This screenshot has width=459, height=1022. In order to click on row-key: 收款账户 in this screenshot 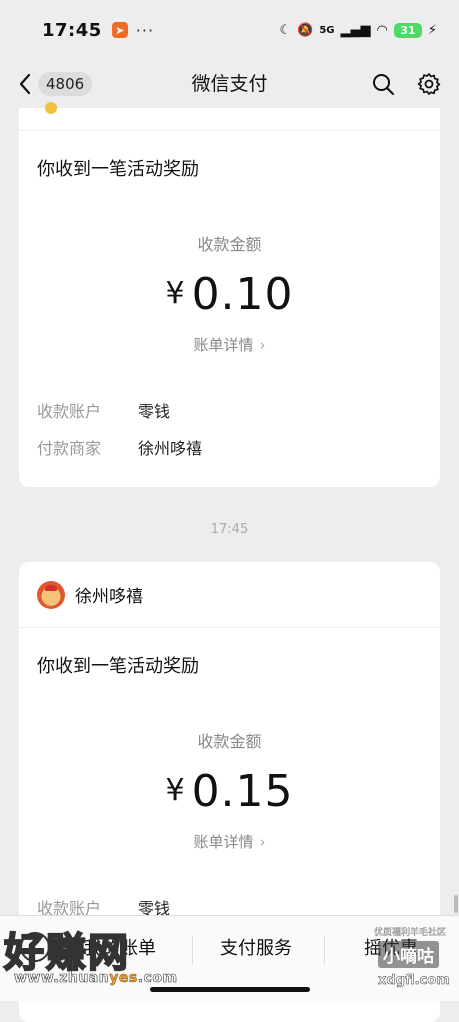, I will do `click(69, 411)`.